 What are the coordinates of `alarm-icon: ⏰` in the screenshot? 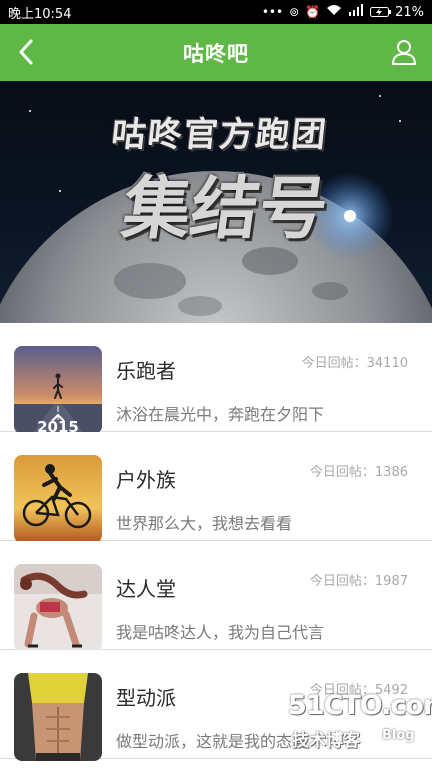 It's located at (313, 12).